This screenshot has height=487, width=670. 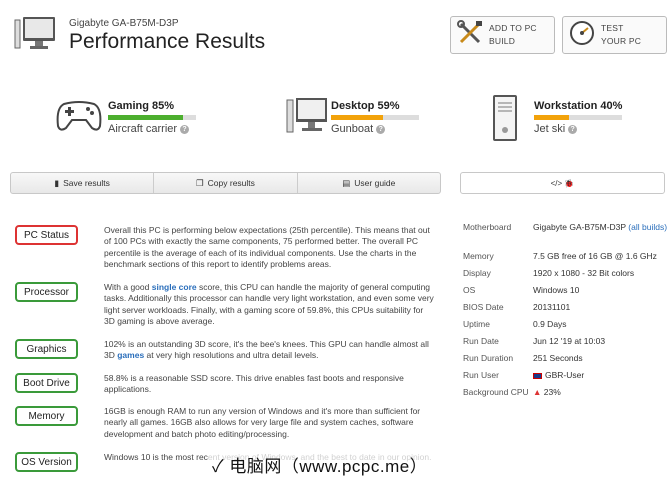 What do you see at coordinates (478, 256) in the screenshot?
I see `spec-key: Memory` at bounding box center [478, 256].